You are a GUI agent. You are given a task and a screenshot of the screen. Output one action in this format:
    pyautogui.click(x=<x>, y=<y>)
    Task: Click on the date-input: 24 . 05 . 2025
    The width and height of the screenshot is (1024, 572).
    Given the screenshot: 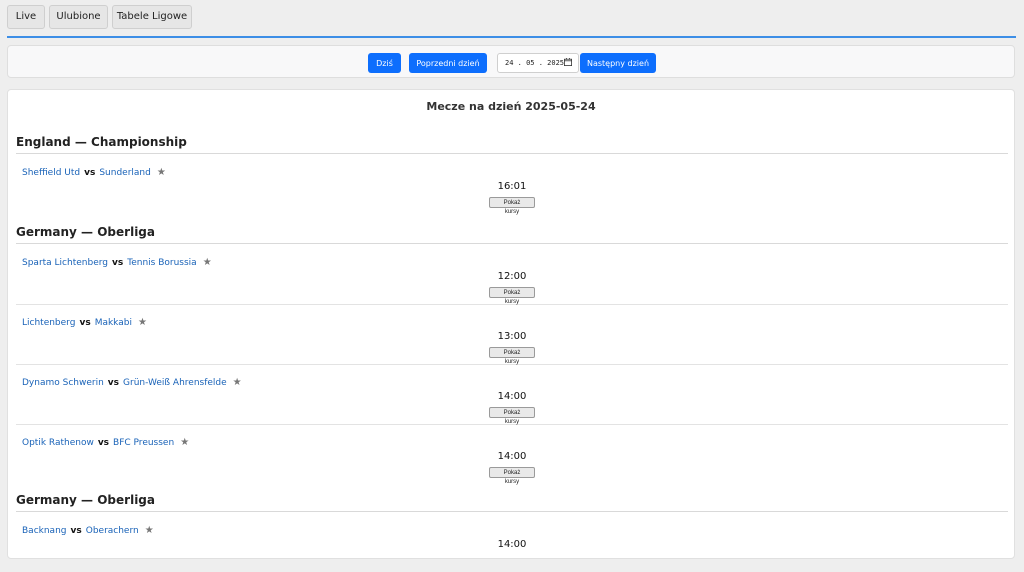 What is the action you would take?
    pyautogui.click(x=538, y=63)
    